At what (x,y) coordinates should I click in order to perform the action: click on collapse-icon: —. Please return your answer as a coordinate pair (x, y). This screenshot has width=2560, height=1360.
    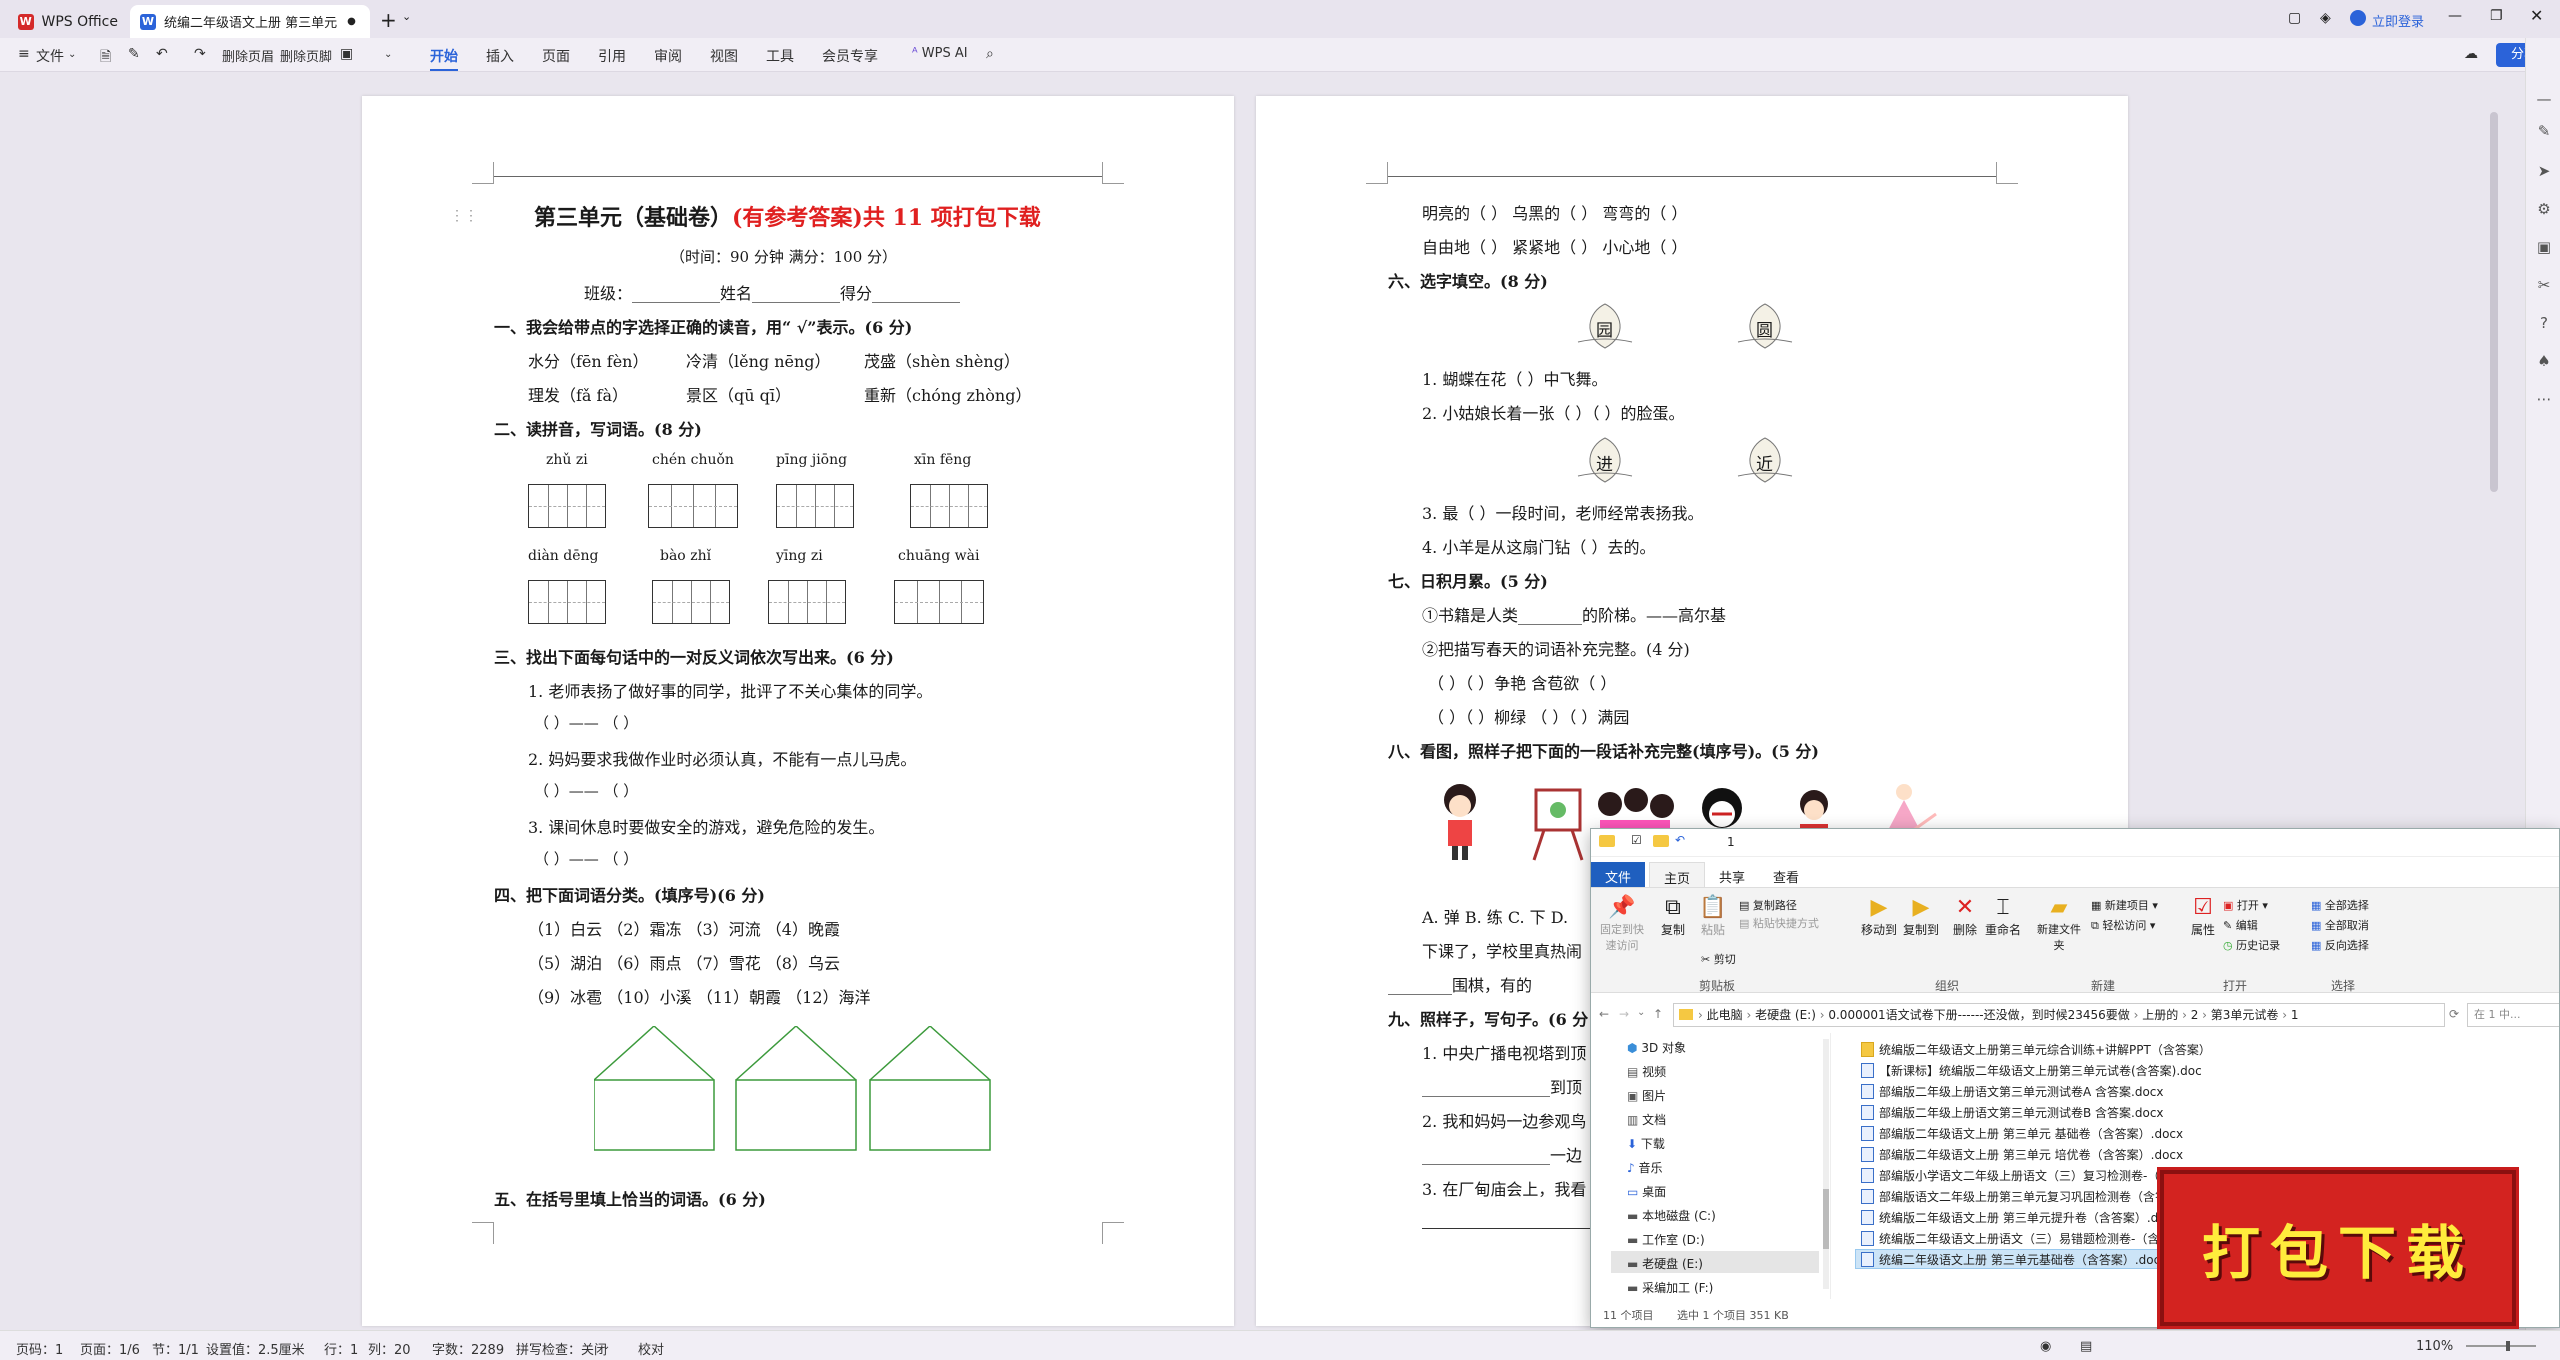
    Looking at the image, I should click on (2544, 99).